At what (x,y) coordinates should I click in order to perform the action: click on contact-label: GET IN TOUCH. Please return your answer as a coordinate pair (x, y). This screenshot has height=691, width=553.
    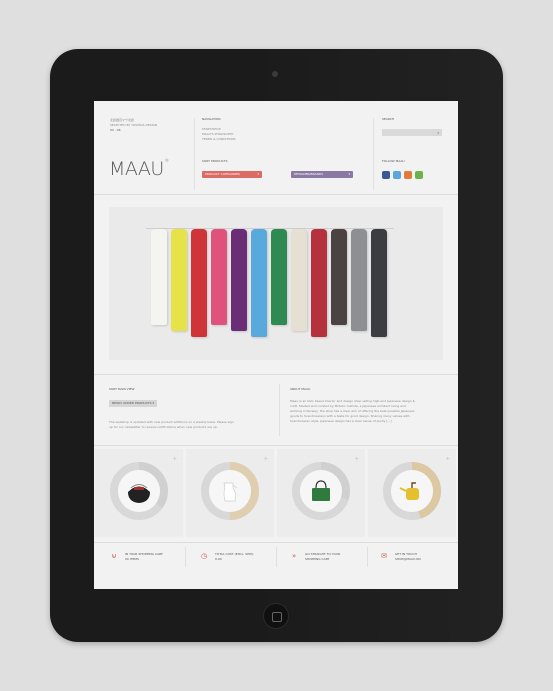
    Looking at the image, I should click on (406, 554).